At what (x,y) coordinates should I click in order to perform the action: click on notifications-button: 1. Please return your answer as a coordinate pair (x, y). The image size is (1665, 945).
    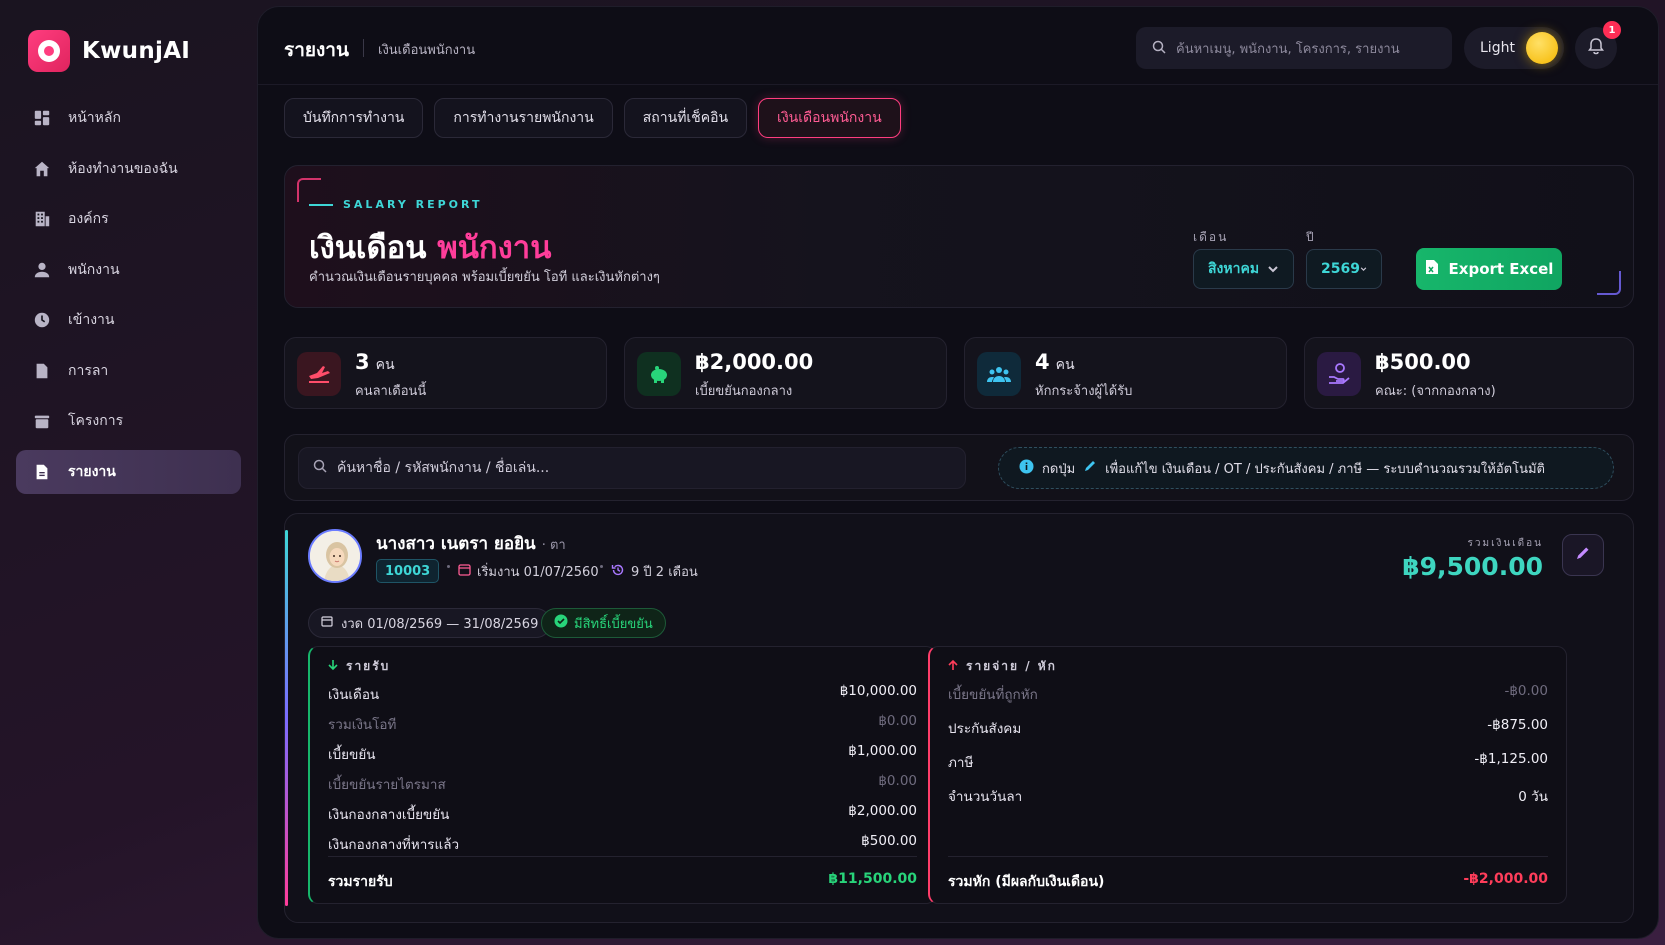
    Looking at the image, I should click on (1598, 45).